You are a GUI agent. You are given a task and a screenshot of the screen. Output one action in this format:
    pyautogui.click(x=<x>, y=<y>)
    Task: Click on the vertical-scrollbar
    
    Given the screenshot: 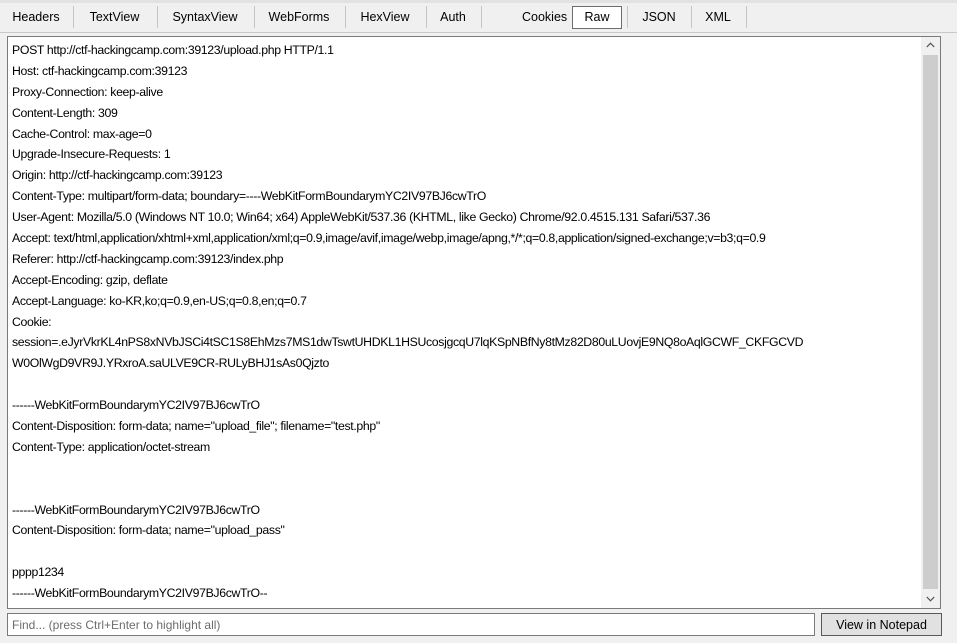 What is the action you would take?
    pyautogui.click(x=931, y=322)
    